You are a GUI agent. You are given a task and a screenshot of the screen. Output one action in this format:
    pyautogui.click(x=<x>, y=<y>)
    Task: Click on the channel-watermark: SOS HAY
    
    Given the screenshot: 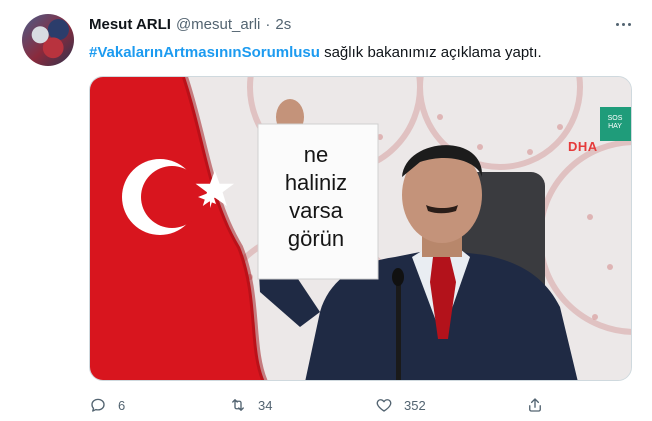 What is the action you would take?
    pyautogui.click(x=615, y=122)
    